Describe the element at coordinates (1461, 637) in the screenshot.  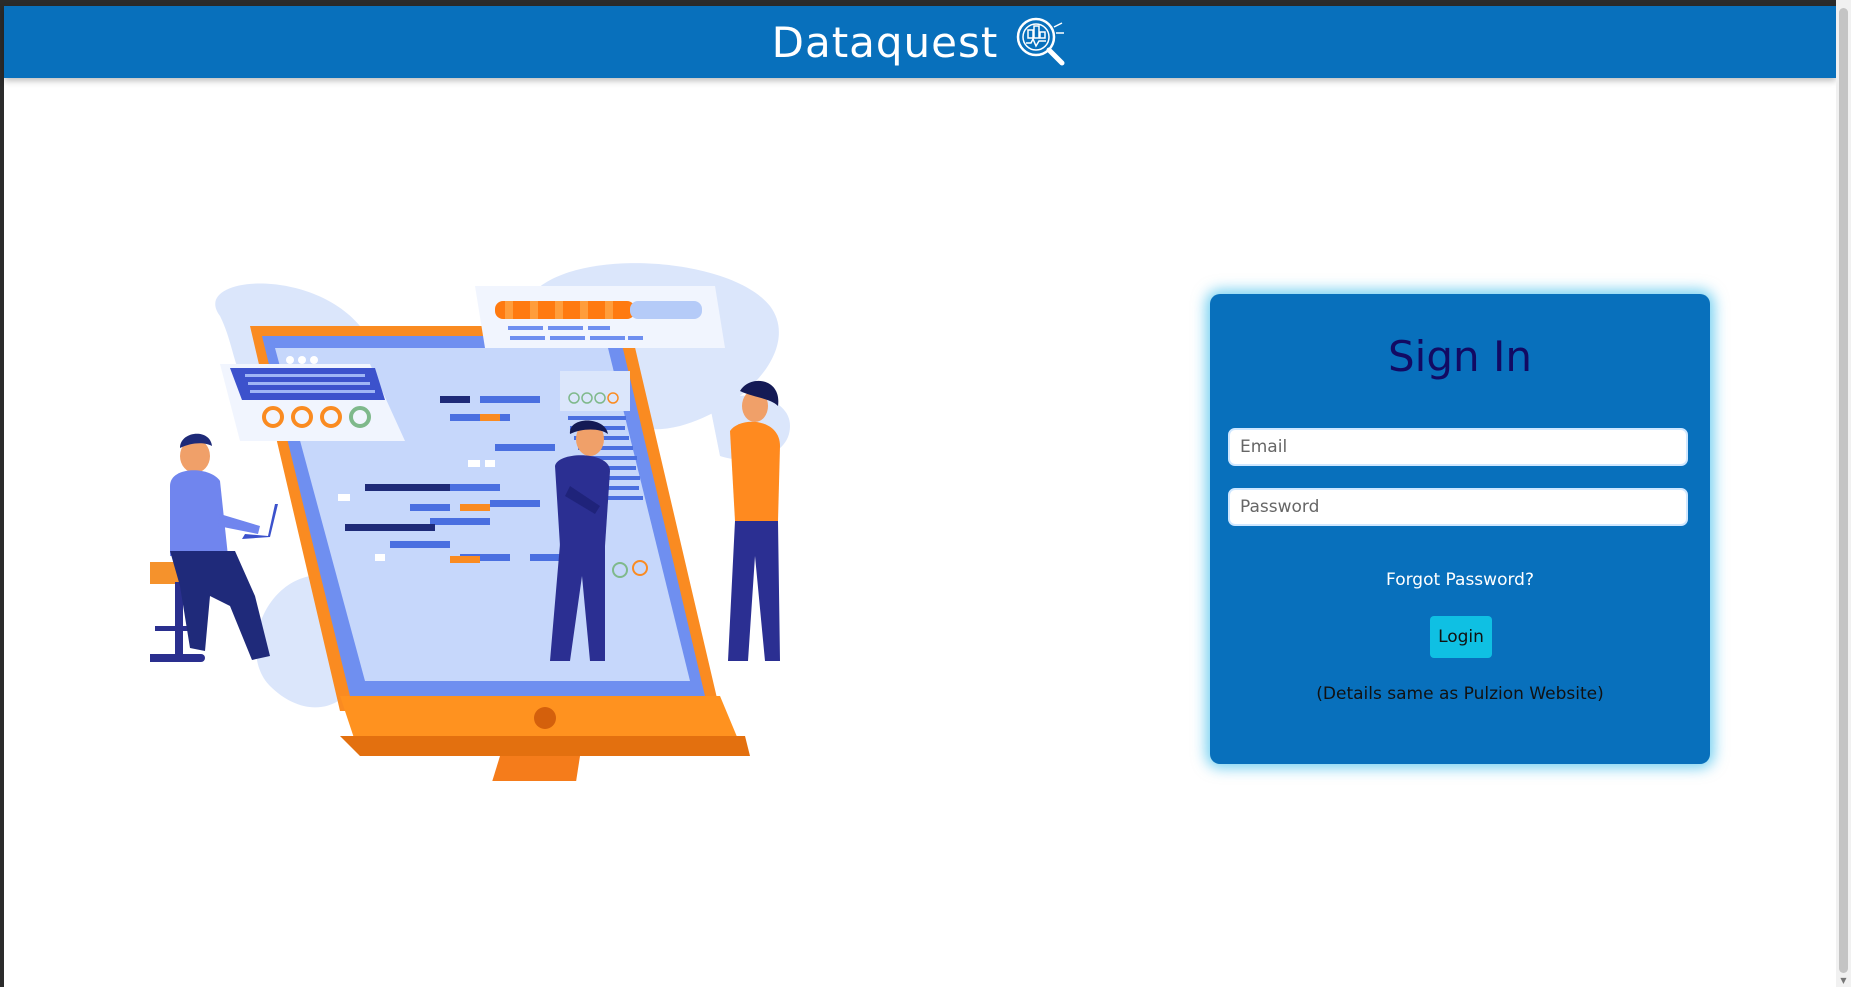
I see `login-button: Login` at that location.